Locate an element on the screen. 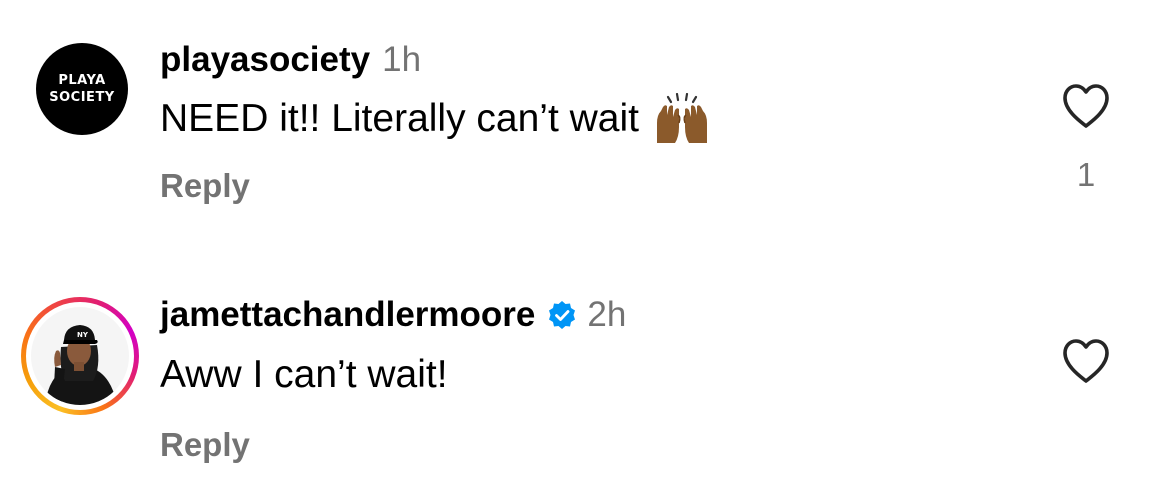  avatar-story-ring: NY is located at coordinates (80, 356).